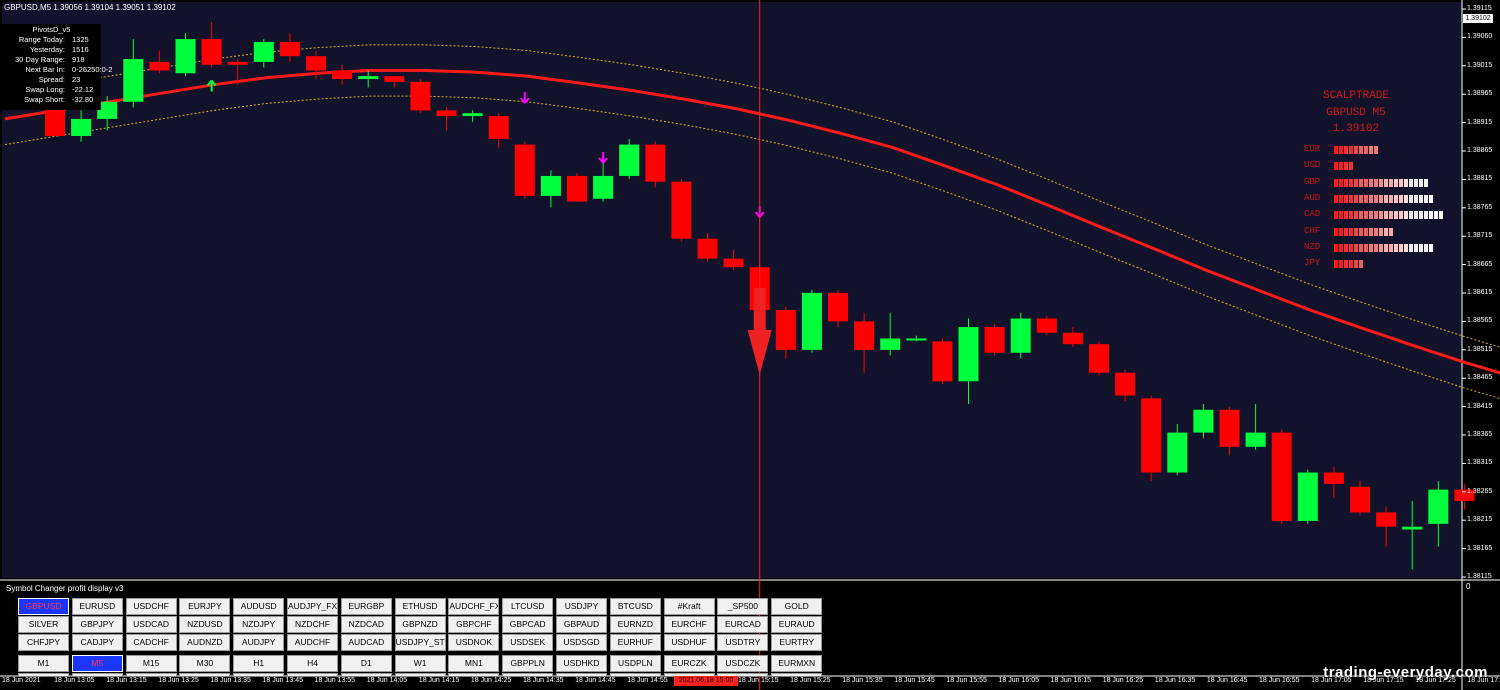  What do you see at coordinates (97, 642) in the screenshot?
I see `symbol-button-cadjpy: CADJPY` at bounding box center [97, 642].